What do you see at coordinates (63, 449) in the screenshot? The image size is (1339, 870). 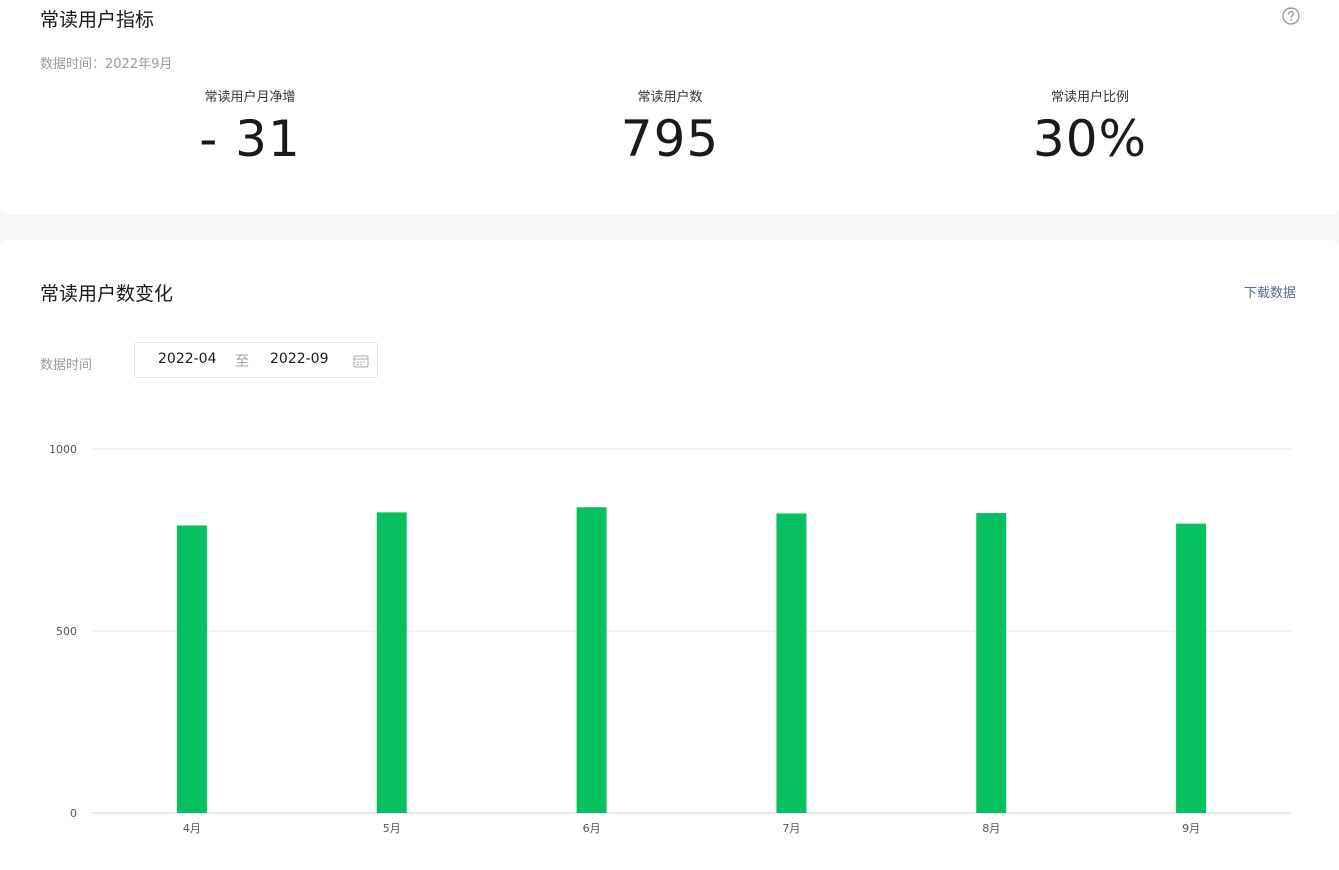 I see `y-tick-label: 1000` at bounding box center [63, 449].